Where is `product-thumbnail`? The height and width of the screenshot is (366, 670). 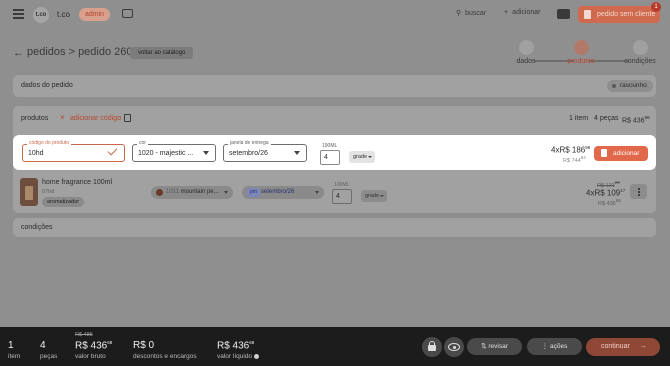
product-thumbnail is located at coordinates (29, 192).